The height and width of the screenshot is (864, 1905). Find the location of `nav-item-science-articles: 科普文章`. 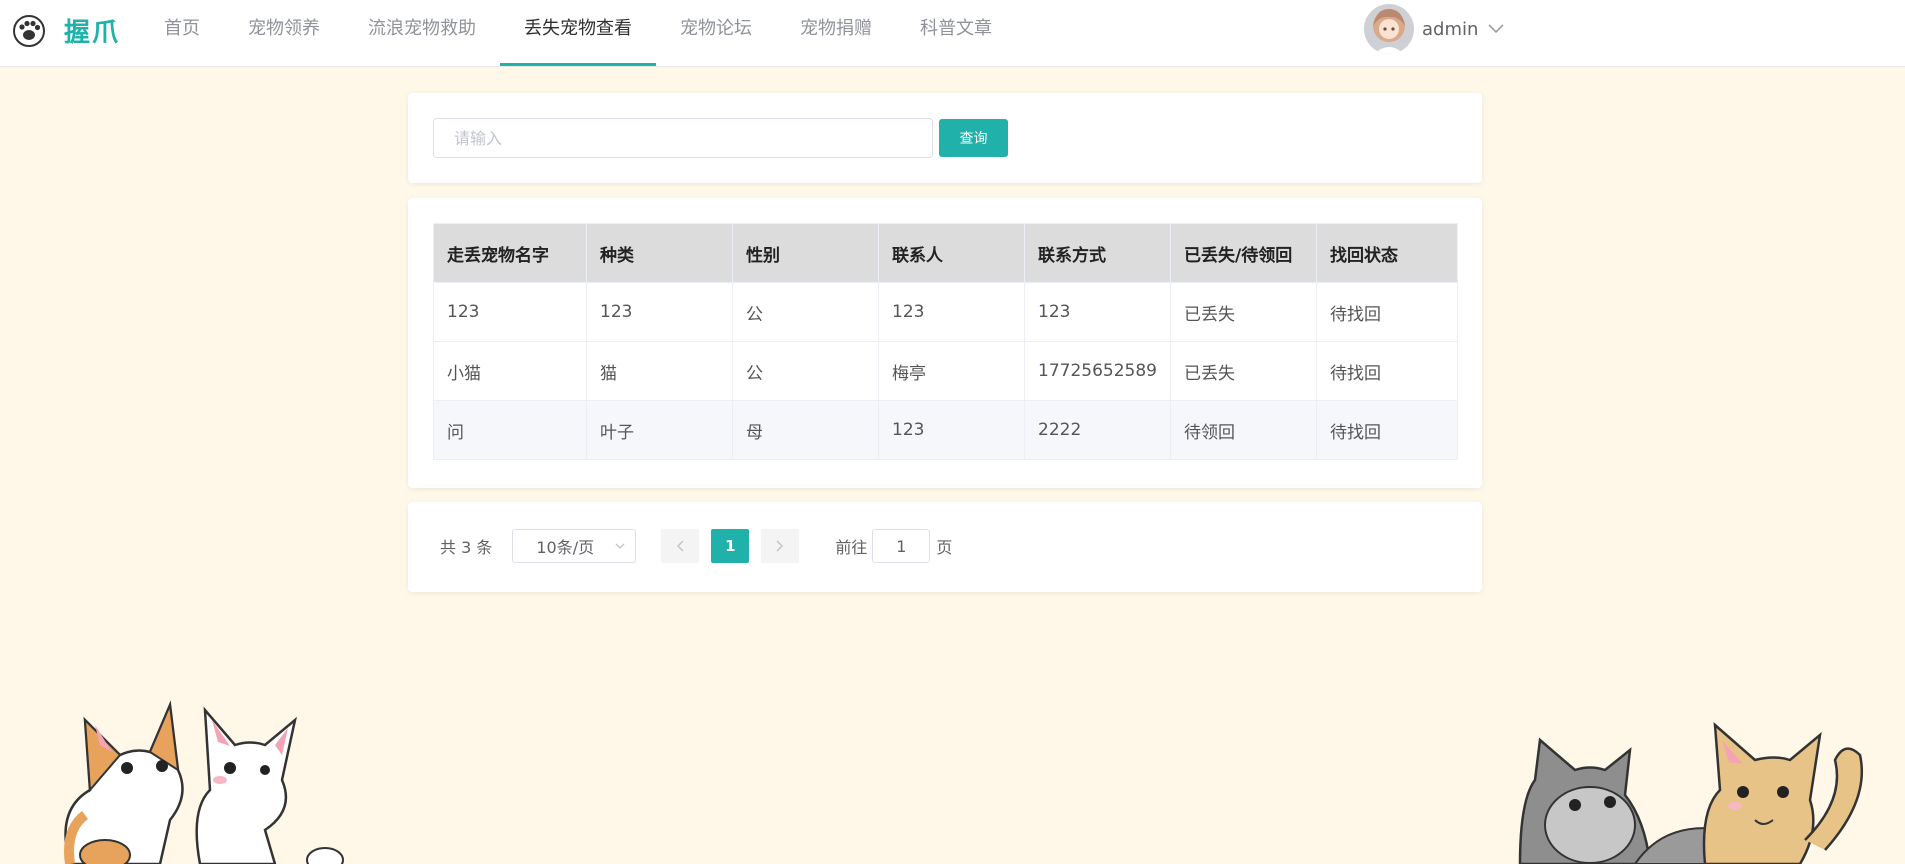

nav-item-science-articles: 科普文章 is located at coordinates (956, 33).